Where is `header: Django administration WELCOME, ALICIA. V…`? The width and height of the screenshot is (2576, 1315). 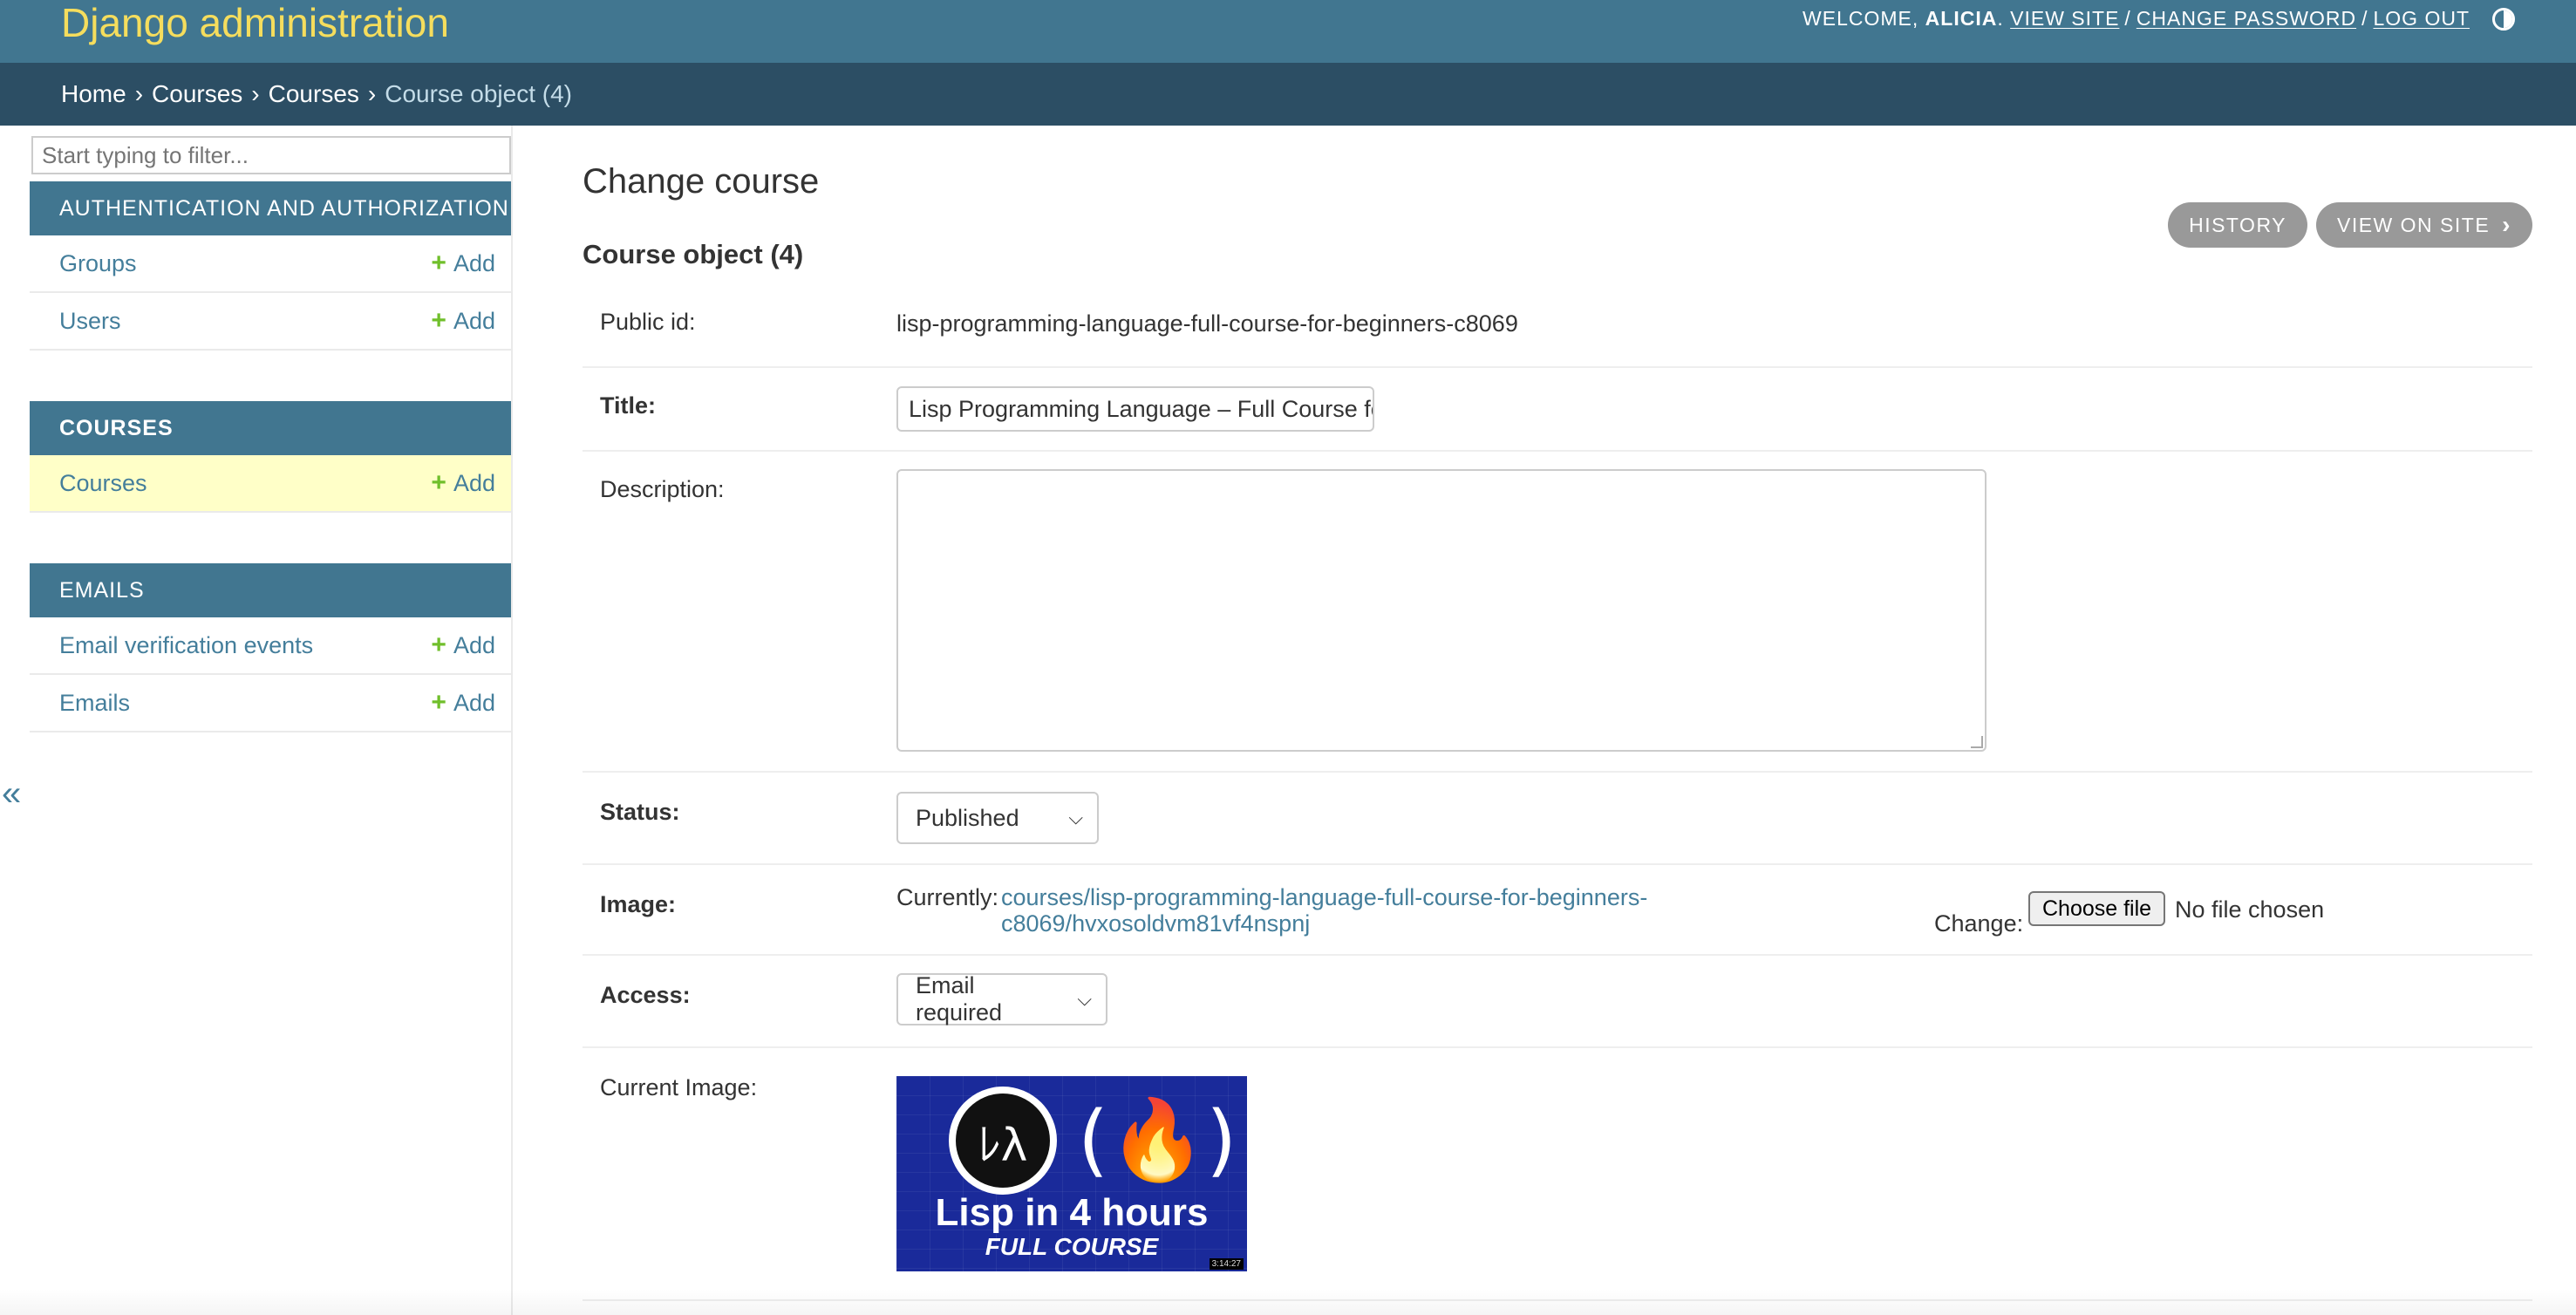
header: Django administration WELCOME, ALICIA. V… is located at coordinates (1288, 31).